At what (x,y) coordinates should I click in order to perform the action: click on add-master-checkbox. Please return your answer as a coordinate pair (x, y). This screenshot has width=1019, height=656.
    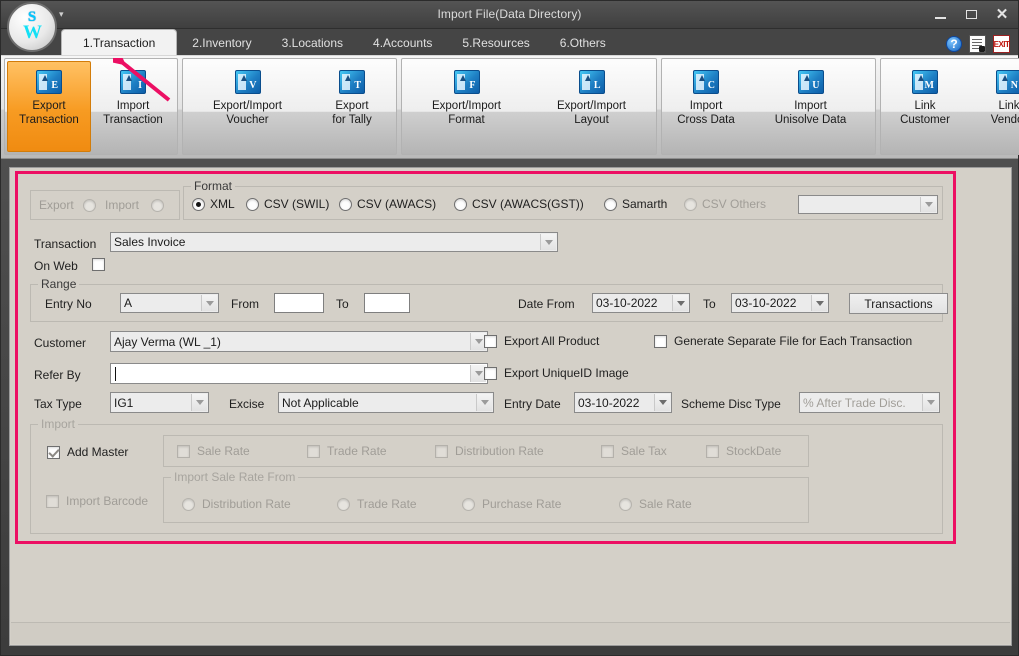
    Looking at the image, I should click on (53, 452).